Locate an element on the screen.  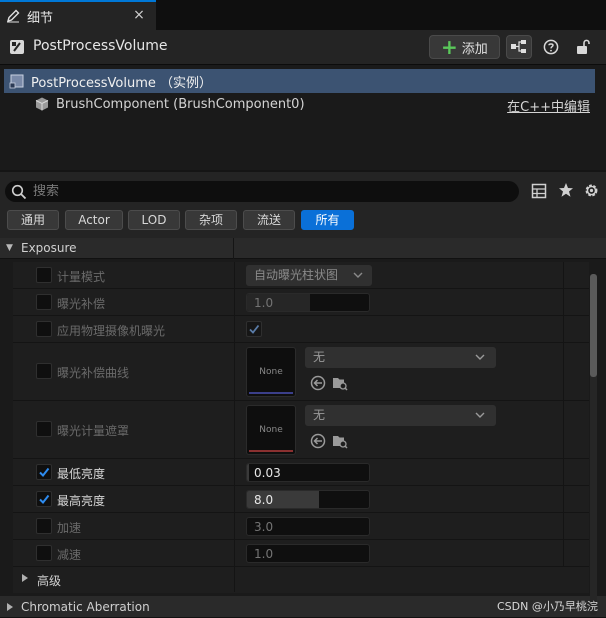
help-icon is located at coordinates (551, 47).